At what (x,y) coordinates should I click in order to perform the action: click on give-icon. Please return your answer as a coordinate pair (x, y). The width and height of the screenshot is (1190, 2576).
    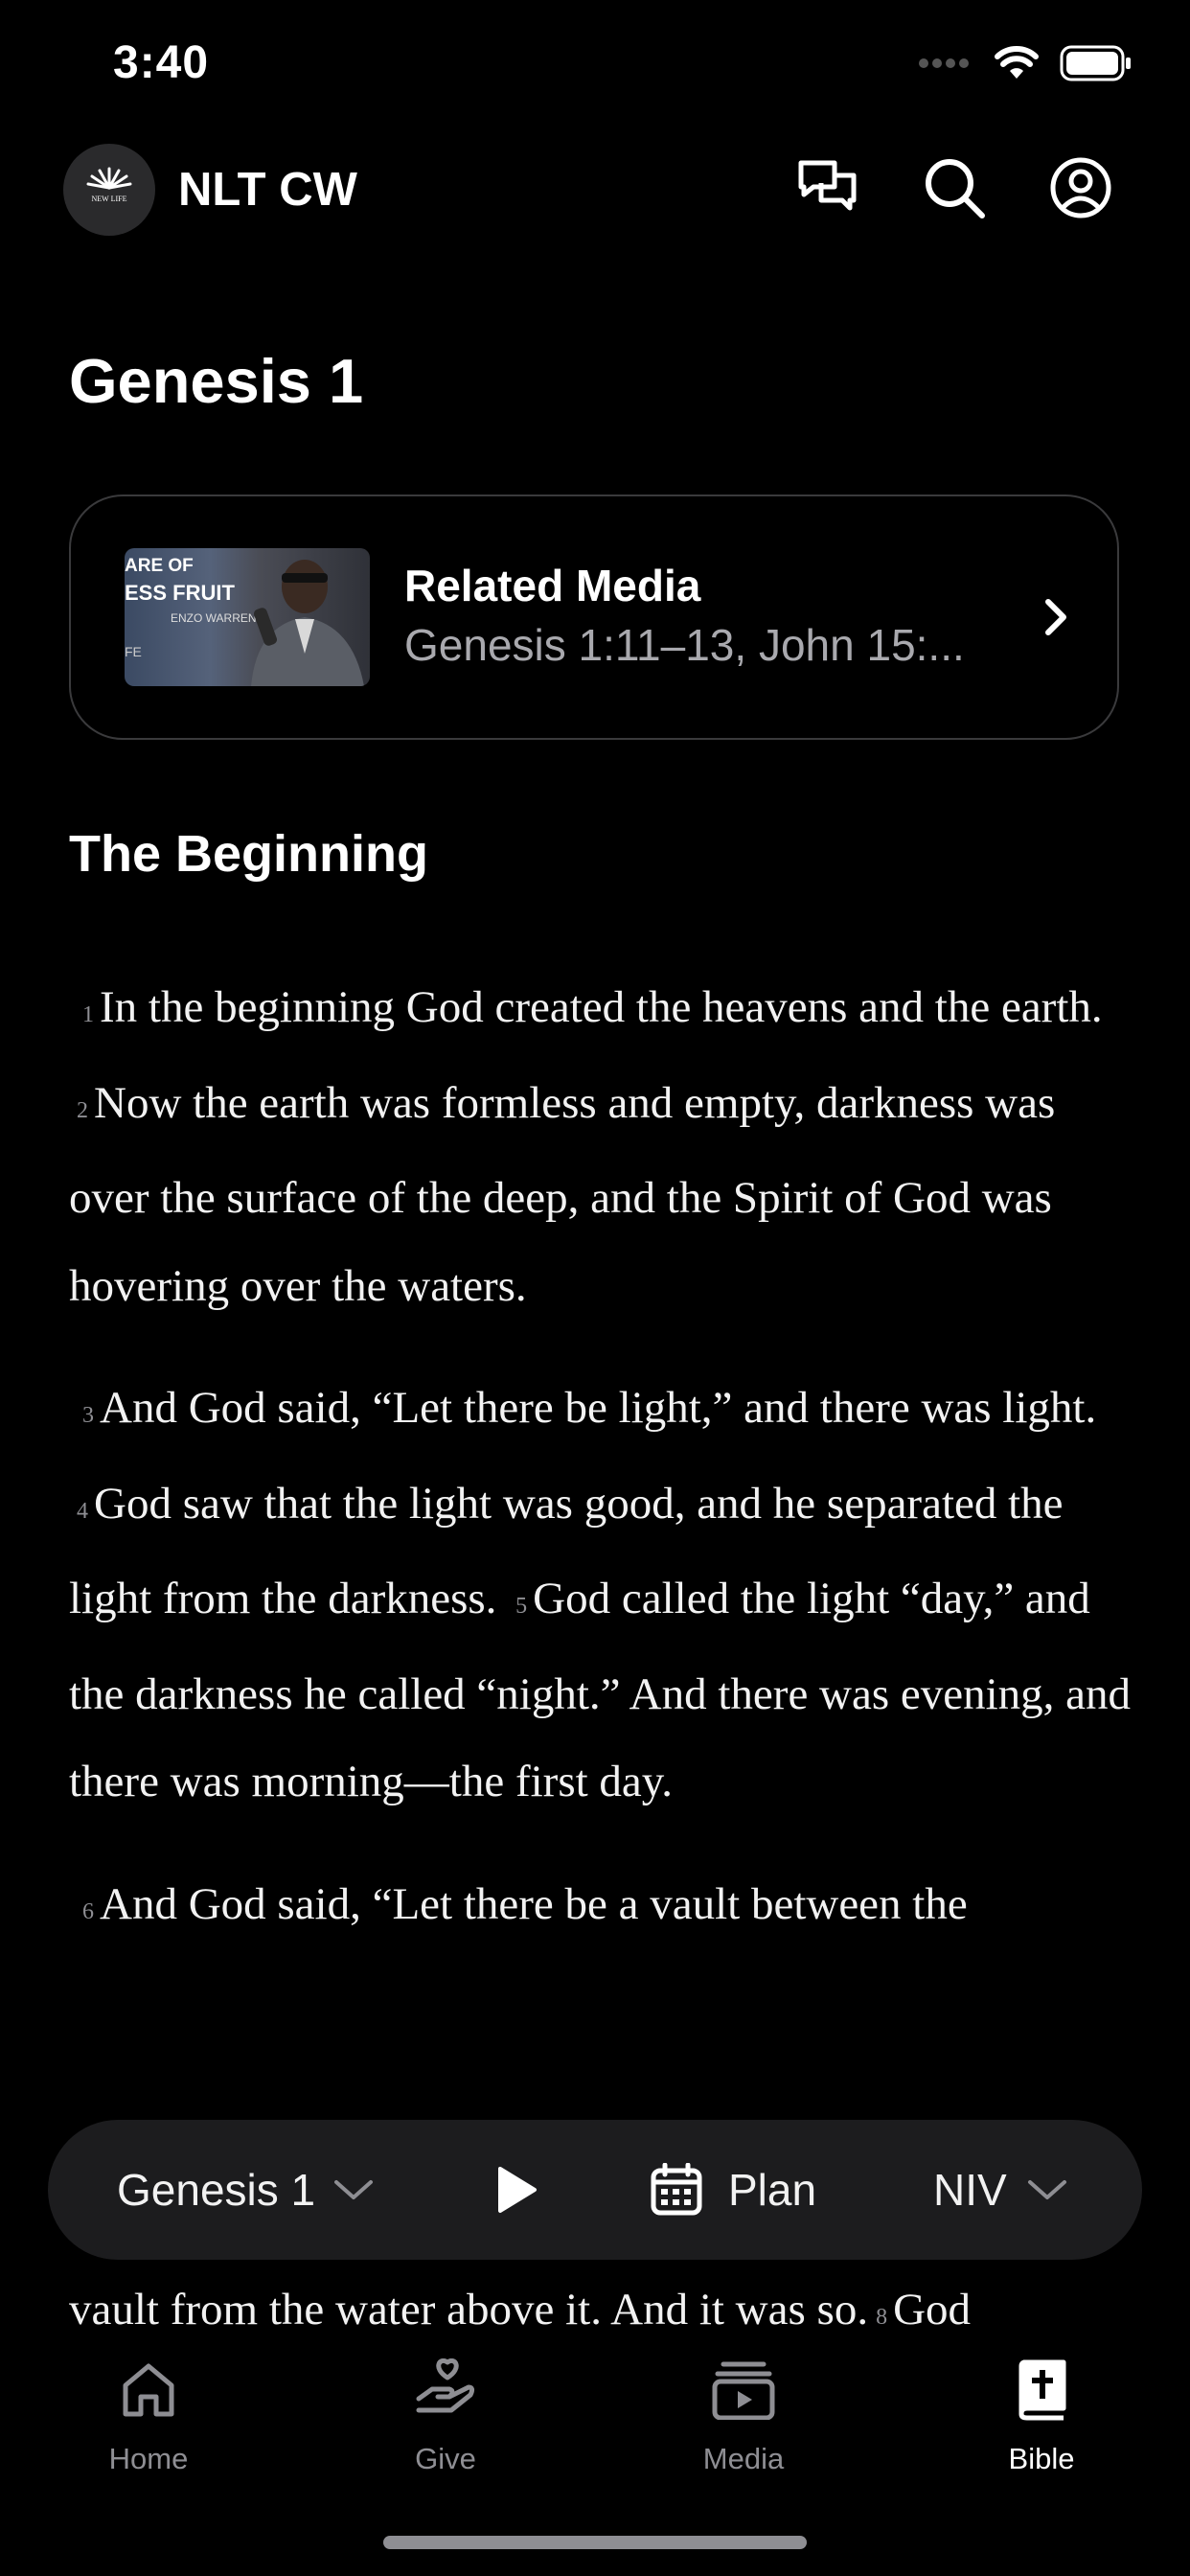
    Looking at the image, I should click on (445, 2386).